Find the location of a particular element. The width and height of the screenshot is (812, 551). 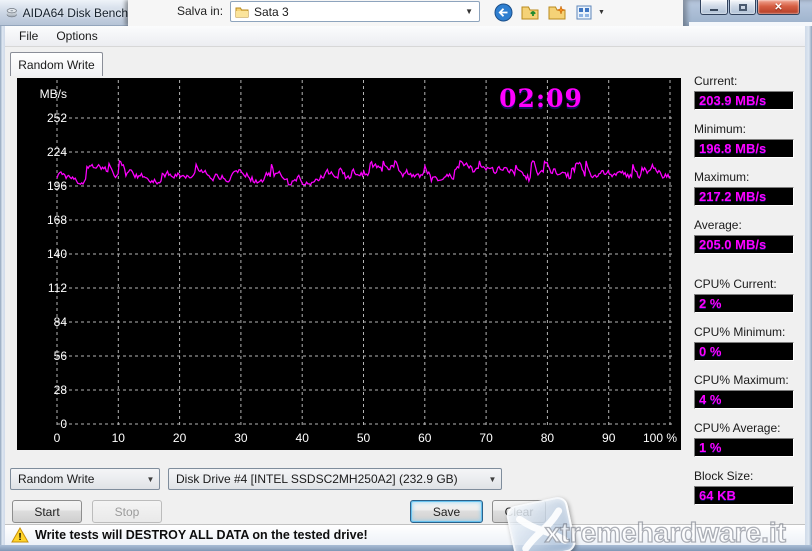

minimize-button is located at coordinates (714, 7).